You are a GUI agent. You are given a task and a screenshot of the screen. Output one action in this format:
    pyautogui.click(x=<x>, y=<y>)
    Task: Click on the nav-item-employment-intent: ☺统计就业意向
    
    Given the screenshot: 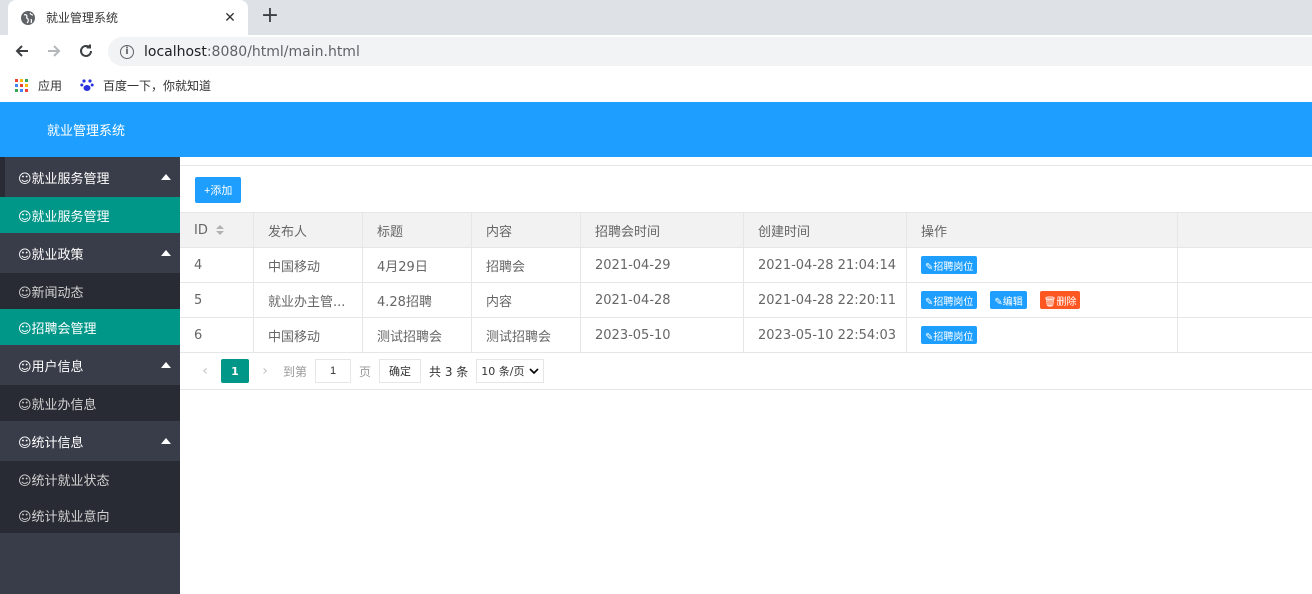 What is the action you would take?
    pyautogui.click(x=90, y=515)
    